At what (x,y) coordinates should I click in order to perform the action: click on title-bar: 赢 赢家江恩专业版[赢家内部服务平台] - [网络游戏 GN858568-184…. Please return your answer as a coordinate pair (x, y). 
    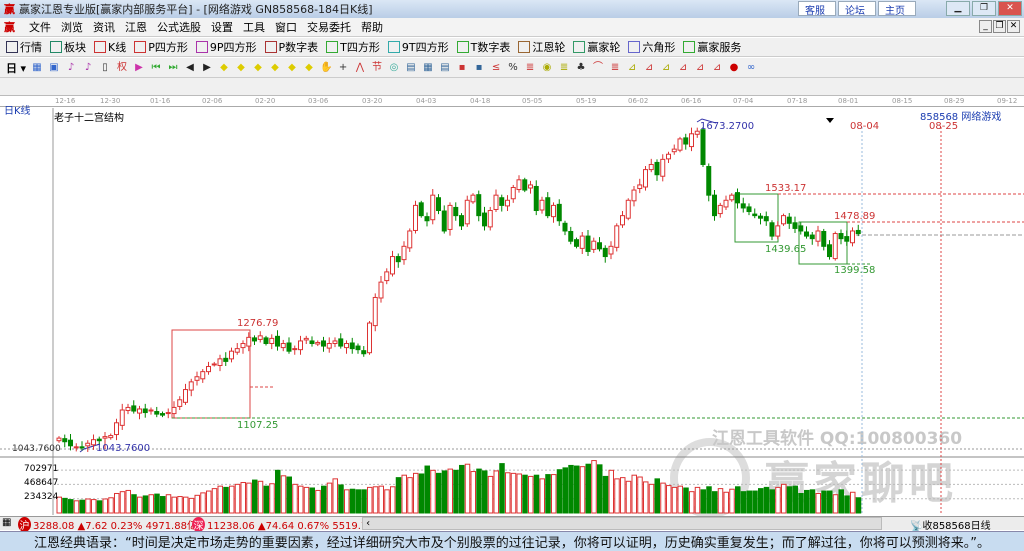
    Looking at the image, I should click on (512, 9).